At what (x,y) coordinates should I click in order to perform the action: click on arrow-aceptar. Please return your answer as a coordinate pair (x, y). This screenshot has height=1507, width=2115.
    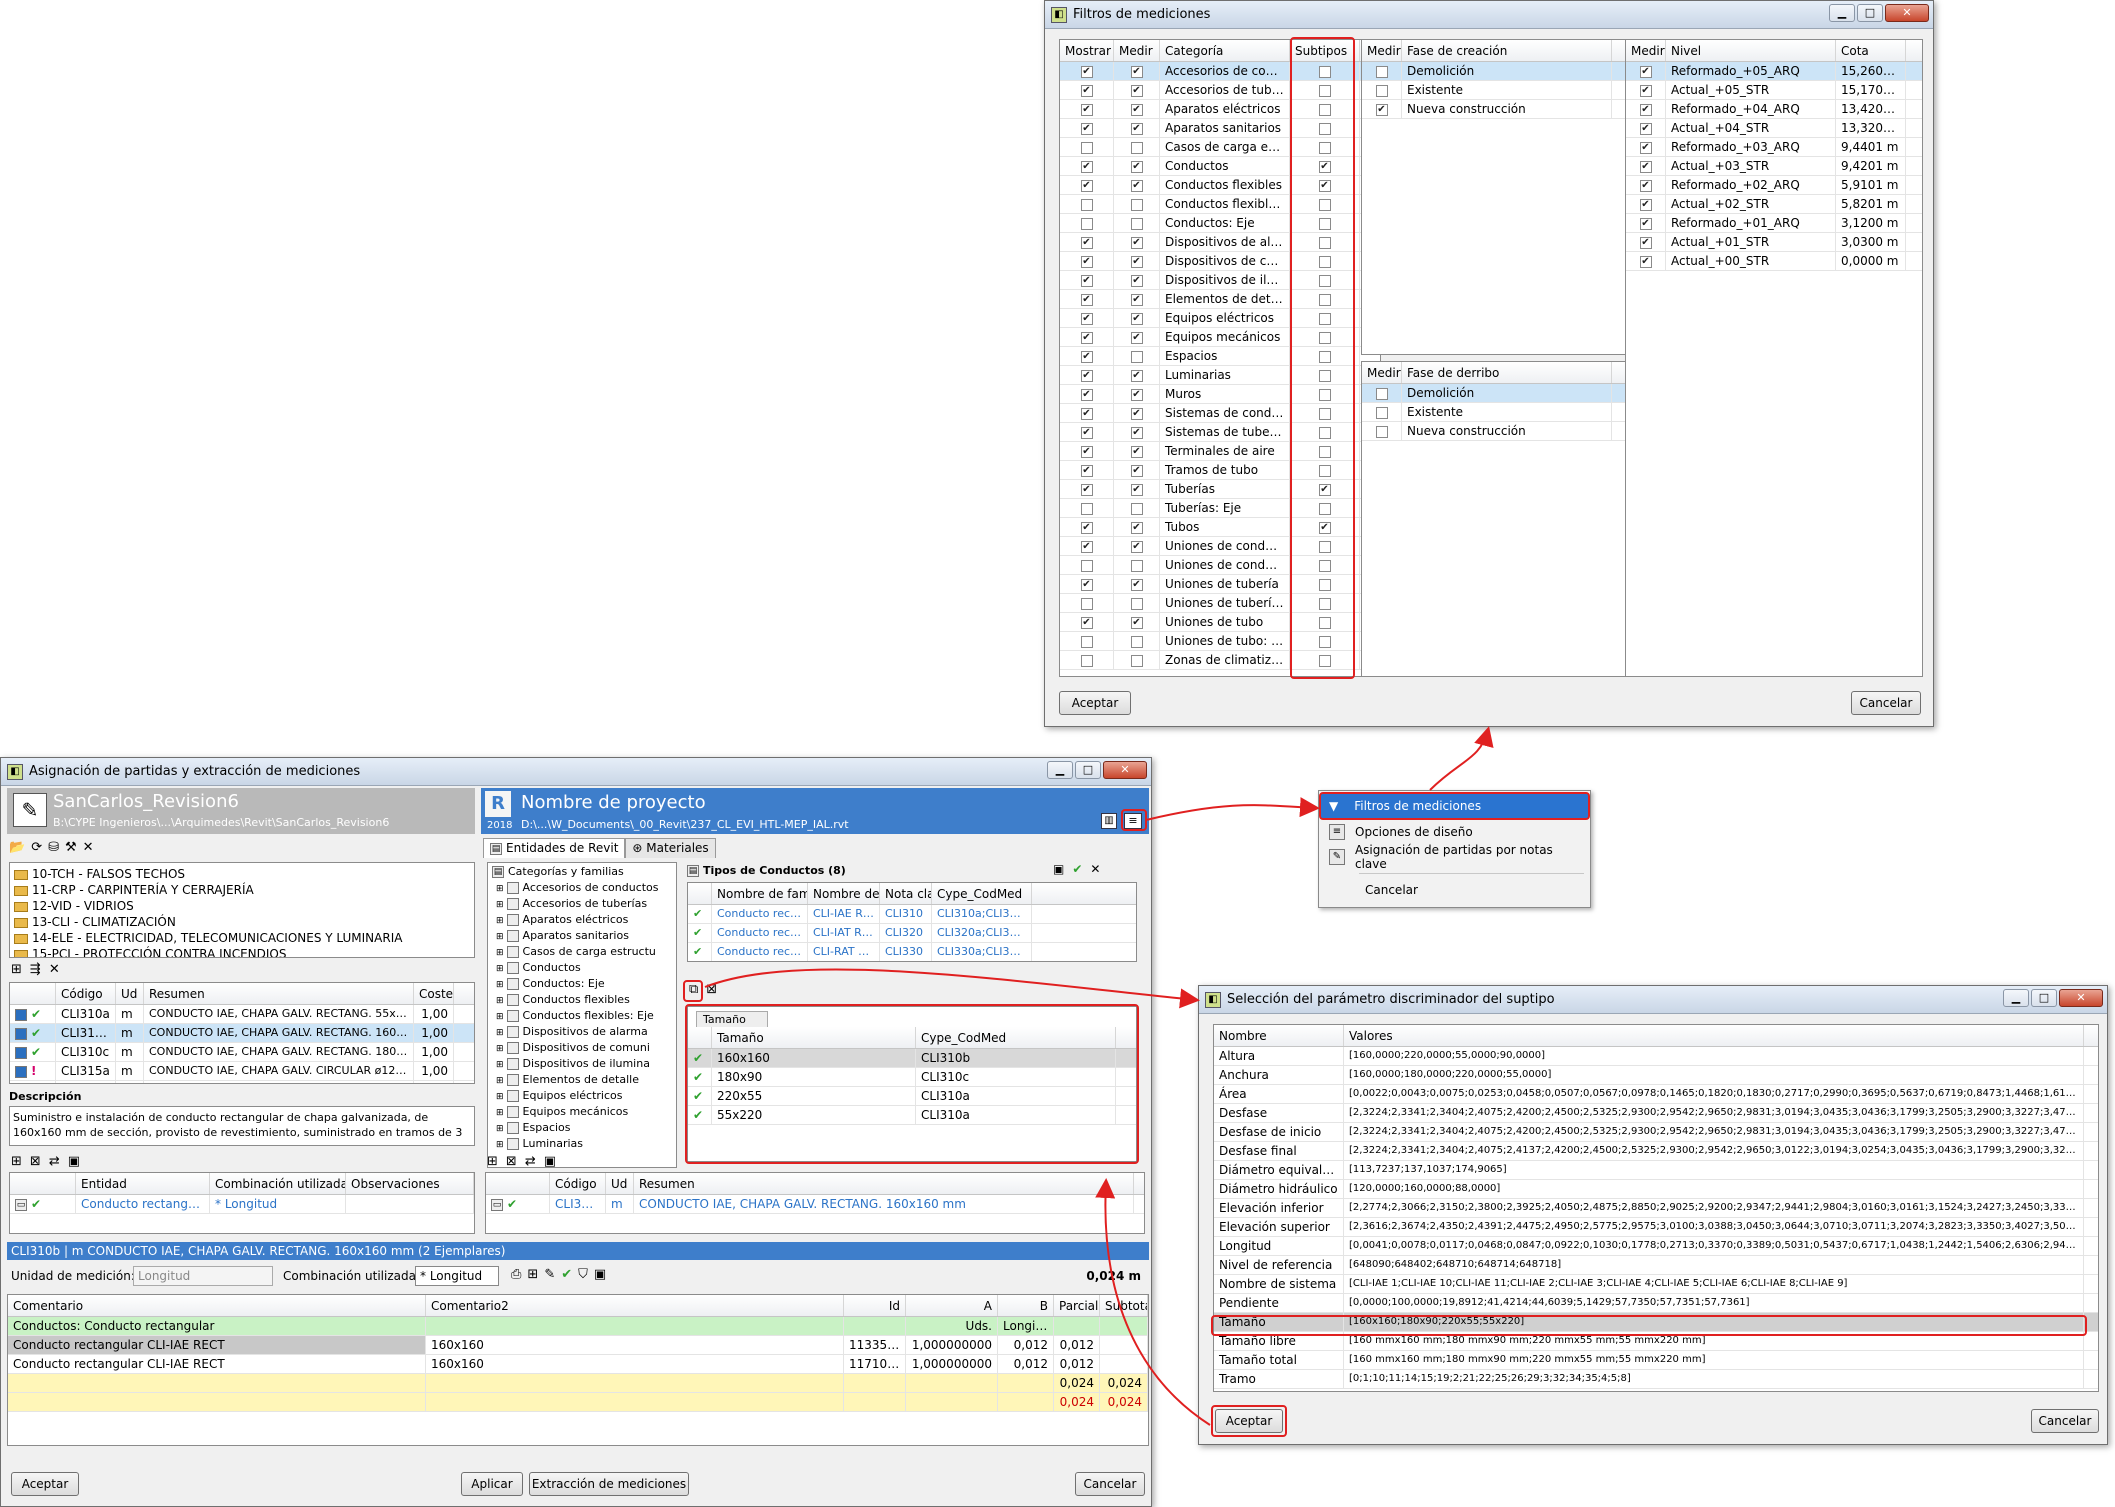
    Looking at the image, I should click on (1153, 1302).